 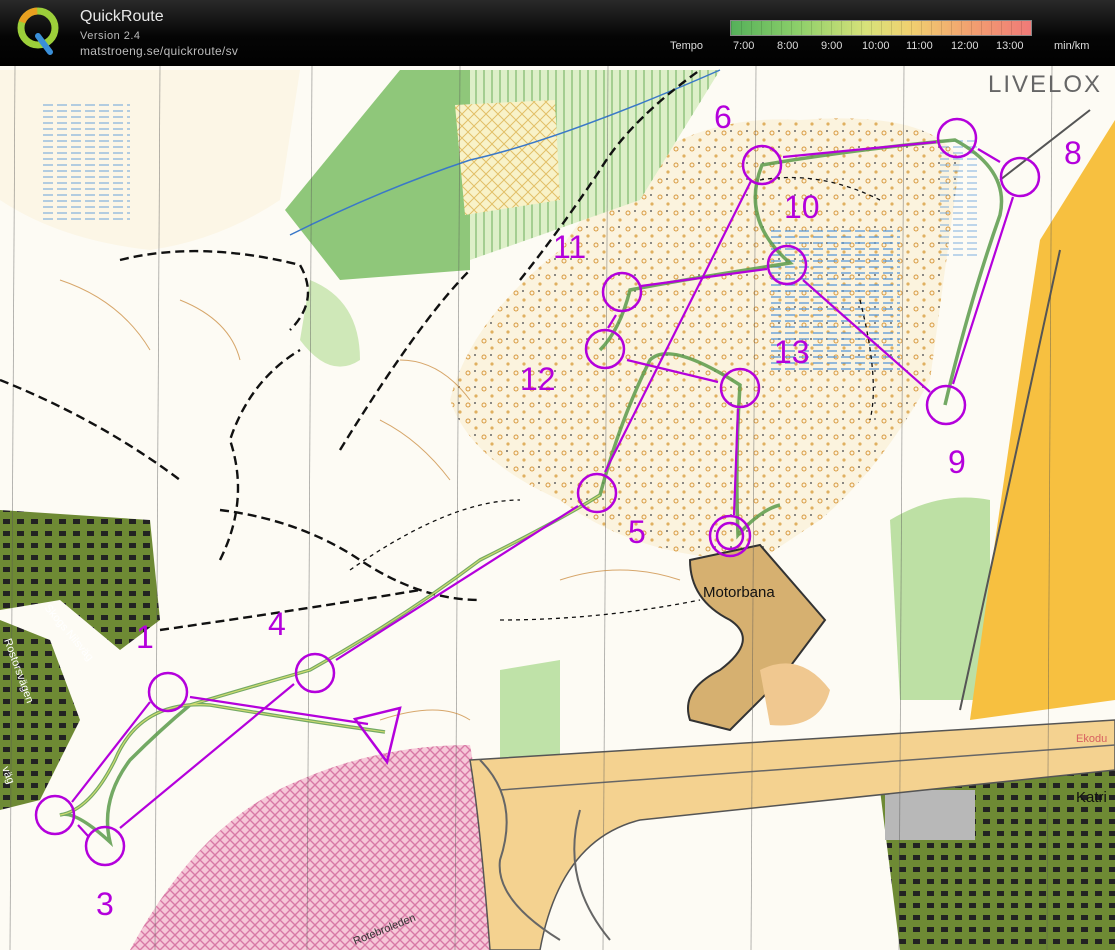 What do you see at coordinates (277, 624) in the screenshot?
I see `control-number-4: 4` at bounding box center [277, 624].